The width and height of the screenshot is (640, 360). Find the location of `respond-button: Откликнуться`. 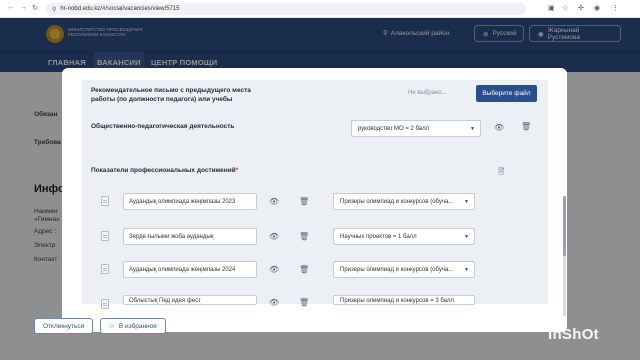

respond-button: Откликнуться is located at coordinates (64, 326).